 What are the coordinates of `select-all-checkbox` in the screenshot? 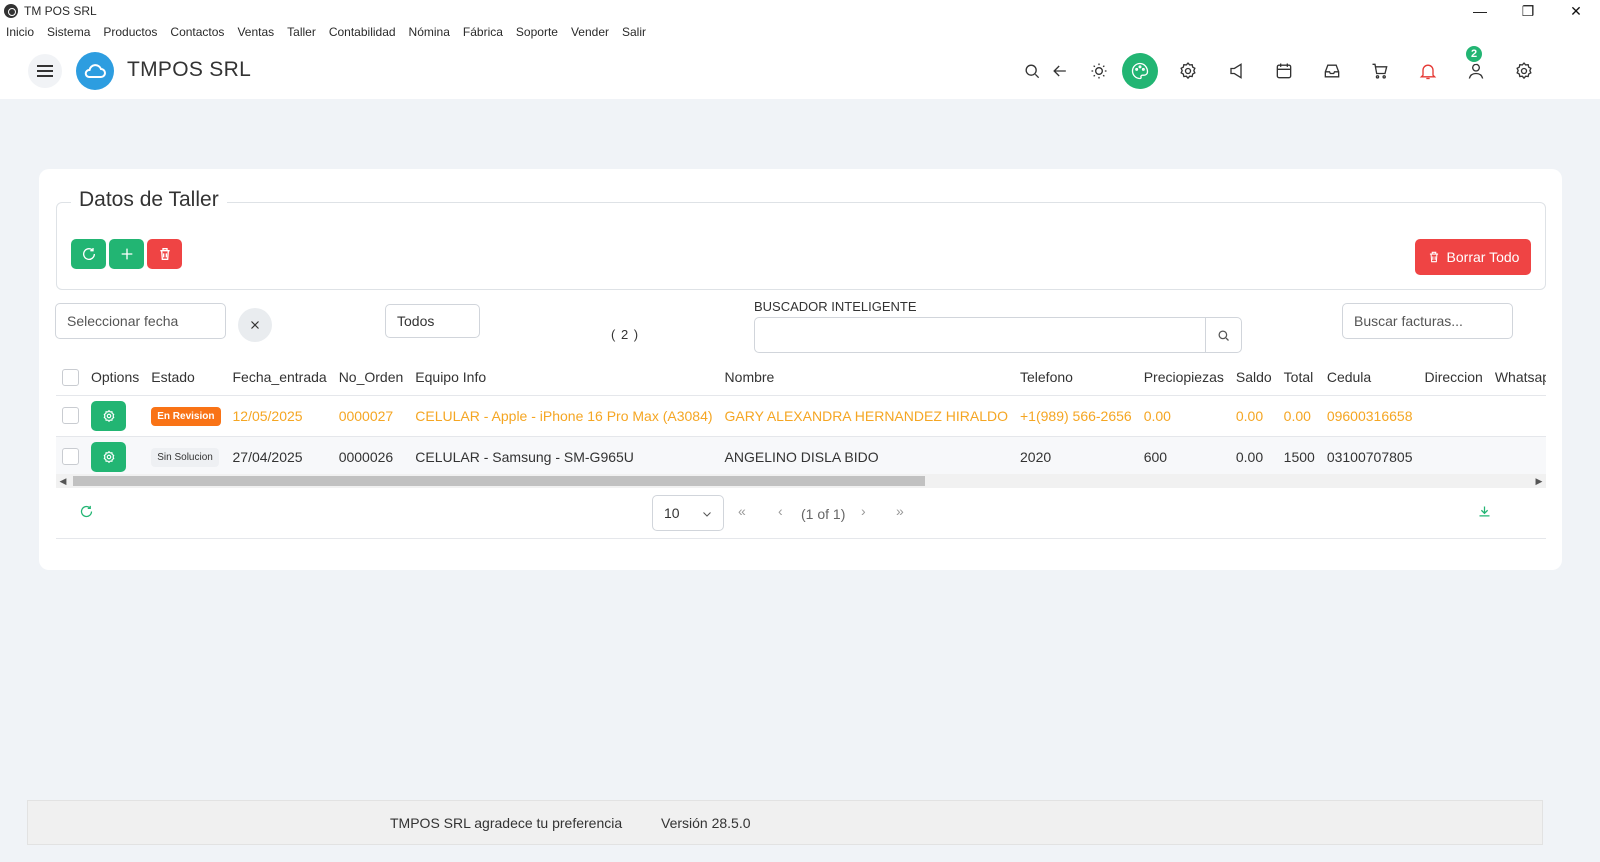 It's located at (70, 377).